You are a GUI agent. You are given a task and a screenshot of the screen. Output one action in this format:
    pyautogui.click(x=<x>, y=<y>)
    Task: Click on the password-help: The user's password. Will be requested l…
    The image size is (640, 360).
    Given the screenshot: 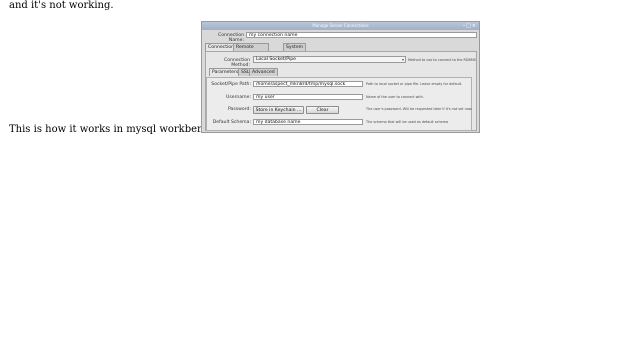 What is the action you would take?
    pyautogui.click(x=419, y=109)
    